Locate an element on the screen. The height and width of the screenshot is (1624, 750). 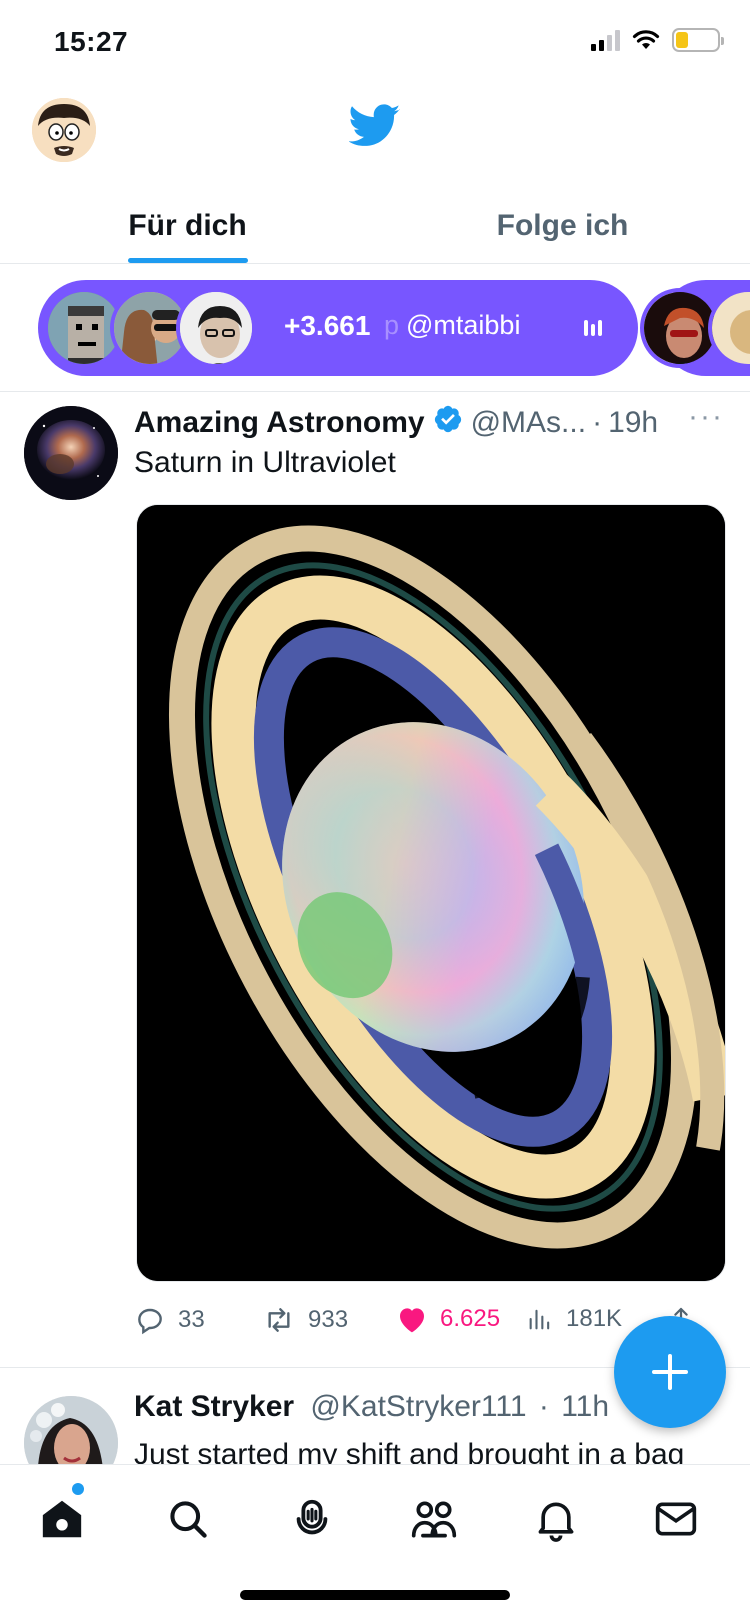
active-tab-indicator is located at coordinates (187, 260).